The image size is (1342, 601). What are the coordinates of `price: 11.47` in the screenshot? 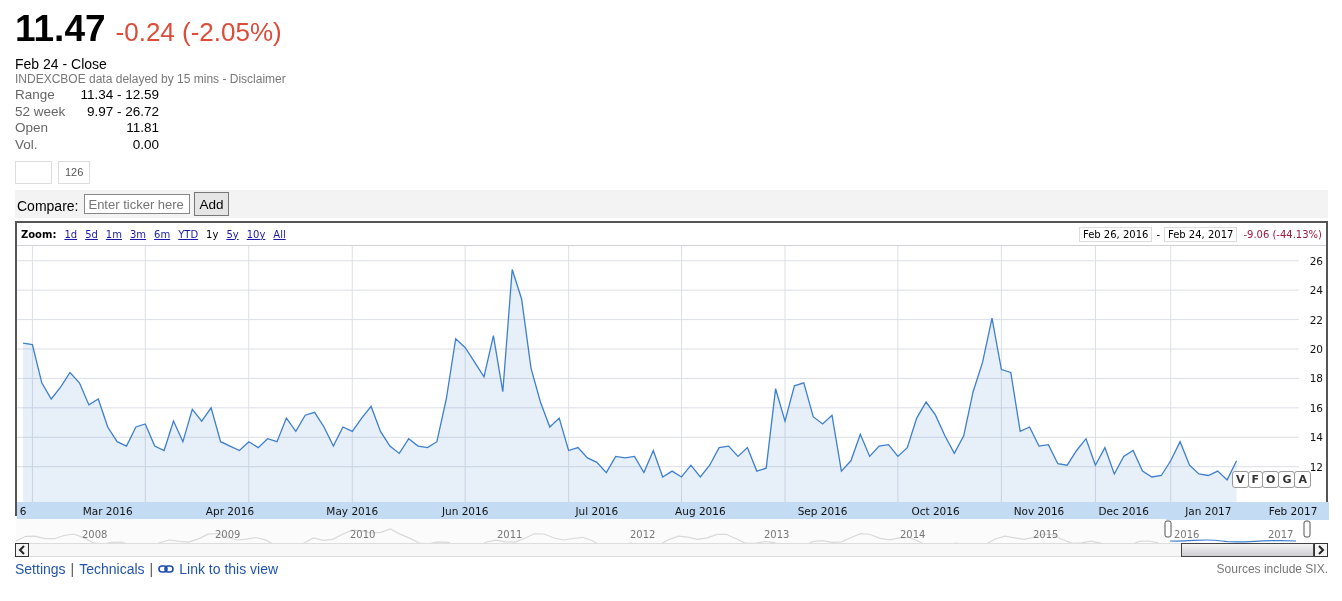 It's located at (60, 29).